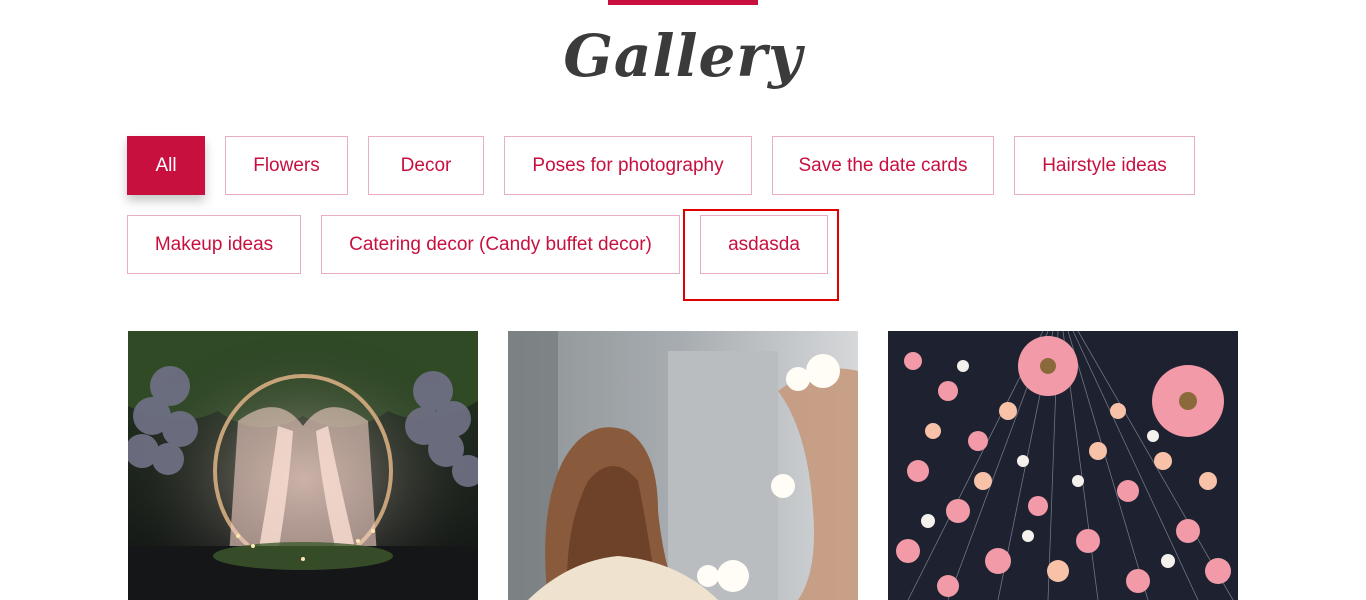 The width and height of the screenshot is (1366, 600). Describe the element at coordinates (500, 244) in the screenshot. I see `filter-catering-button: Catering decor (Candy buffet decor)` at that location.